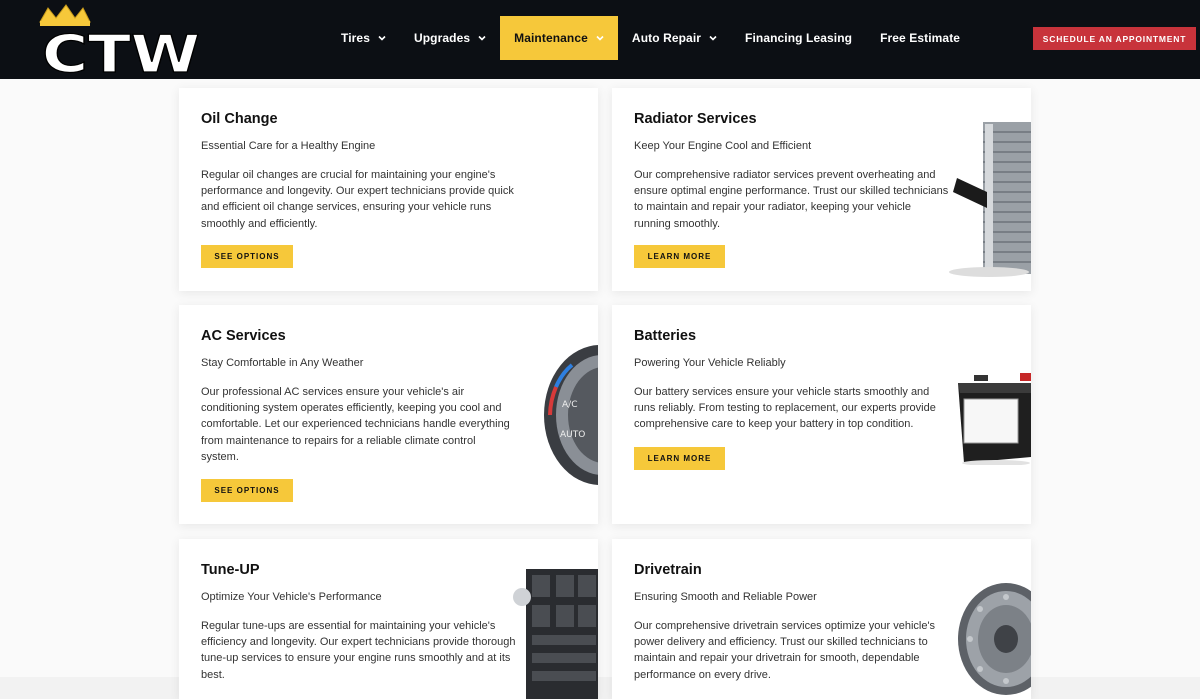 The width and height of the screenshot is (1200, 699). What do you see at coordinates (990, 199) in the screenshot?
I see `radiator-icon` at bounding box center [990, 199].